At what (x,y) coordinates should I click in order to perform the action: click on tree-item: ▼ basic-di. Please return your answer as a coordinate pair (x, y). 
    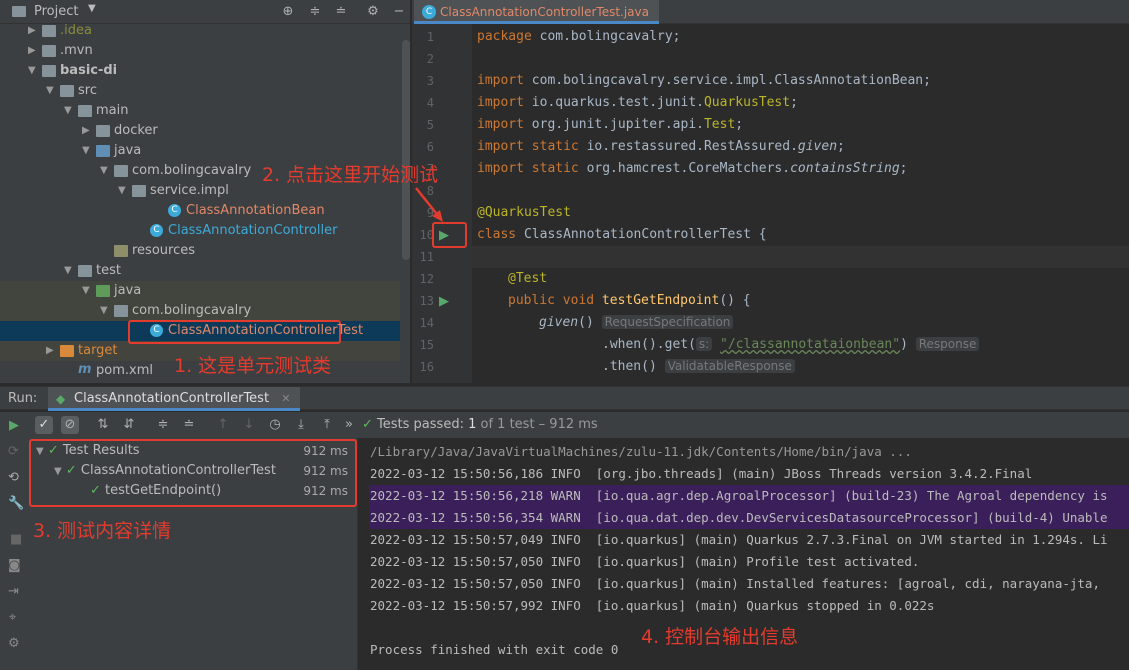
    Looking at the image, I should click on (200, 71).